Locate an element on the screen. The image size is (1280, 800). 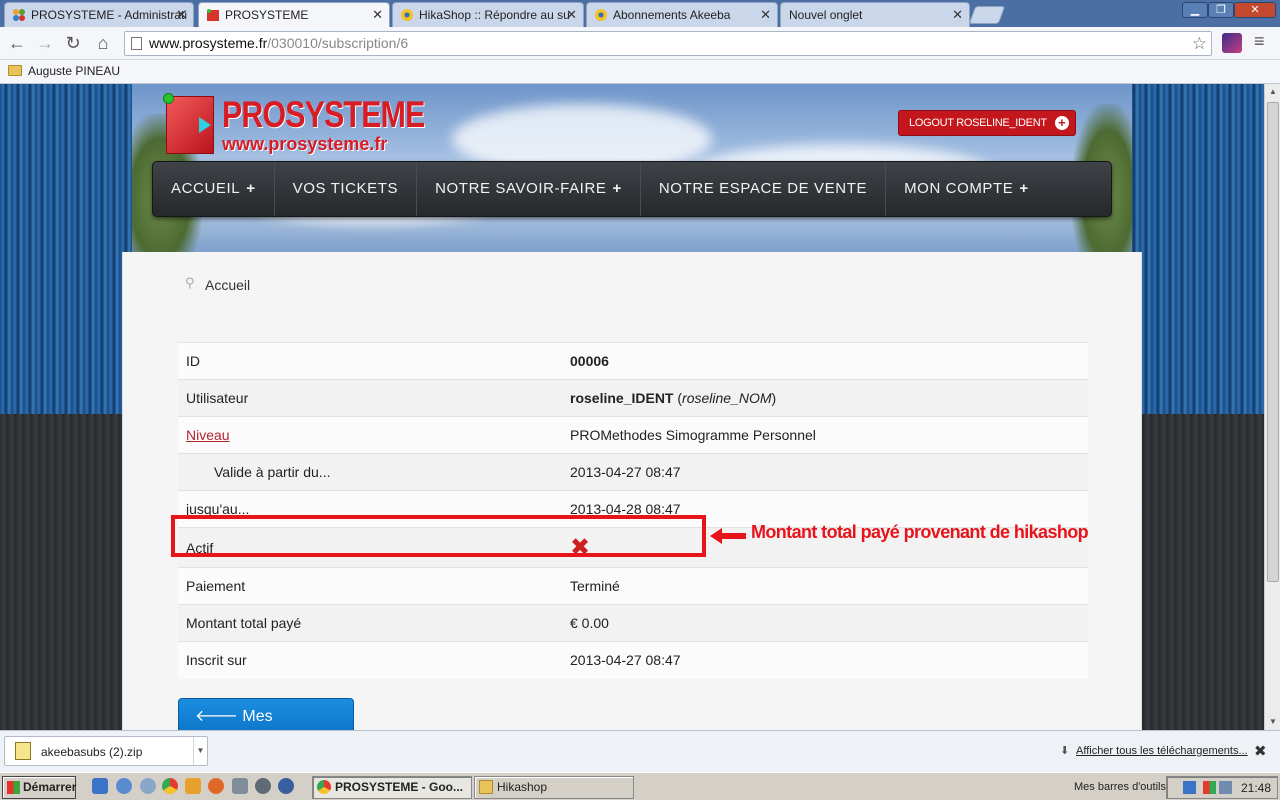
back-icon: ← is located at coordinates (17, 43).